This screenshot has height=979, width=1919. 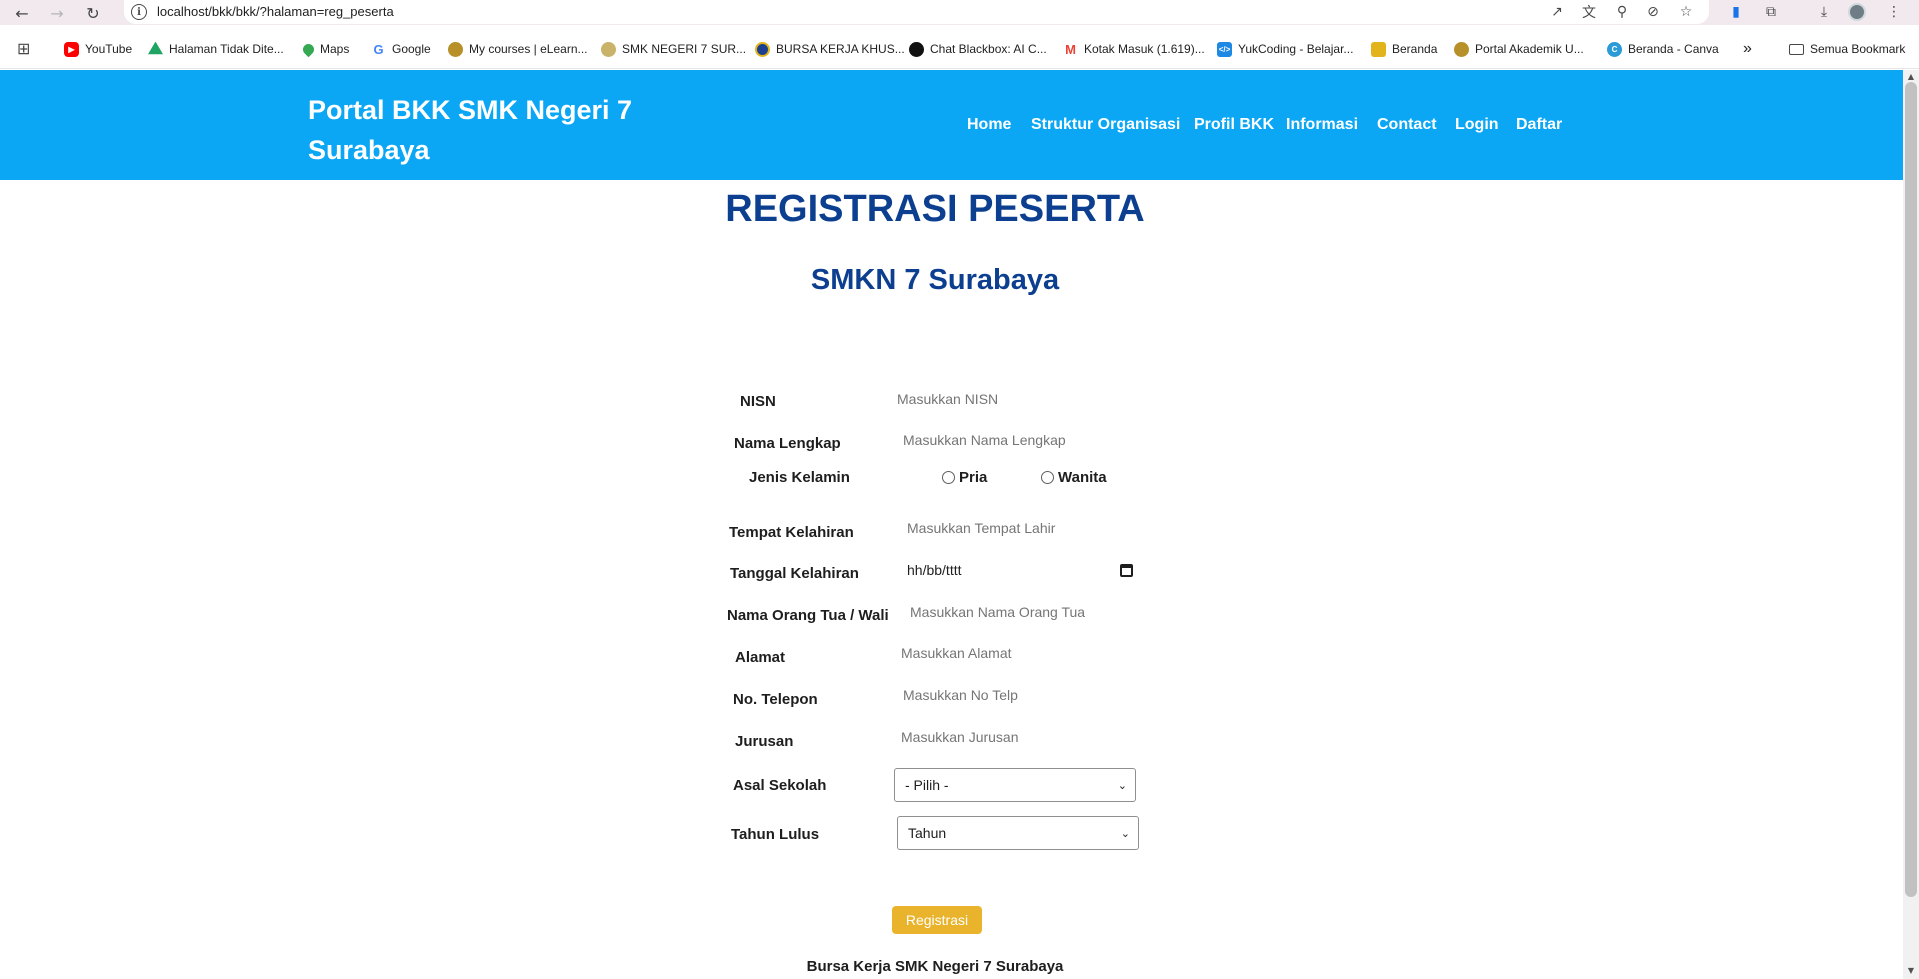 I want to click on nama-orang-tua-input, so click(x=1022, y=612).